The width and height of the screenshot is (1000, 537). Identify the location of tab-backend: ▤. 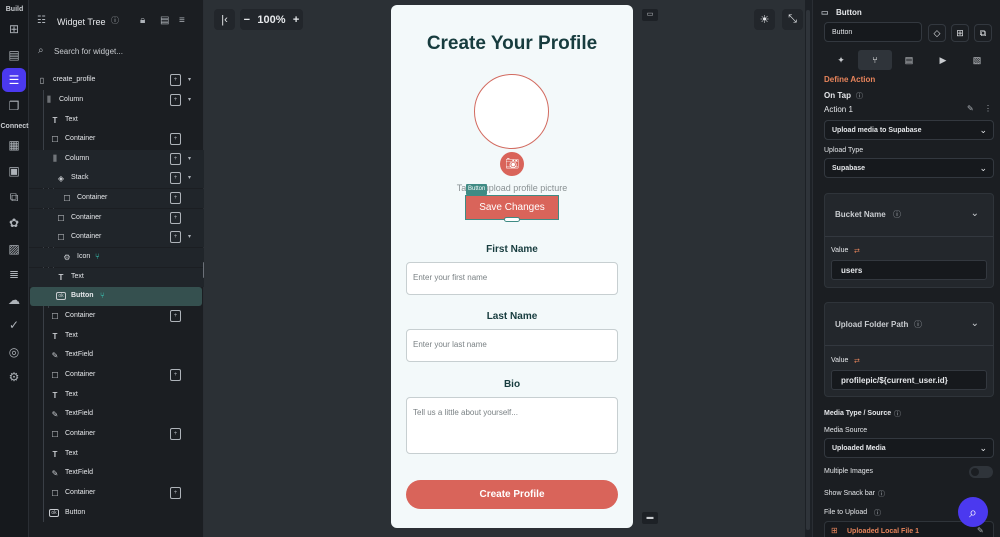
(909, 60).